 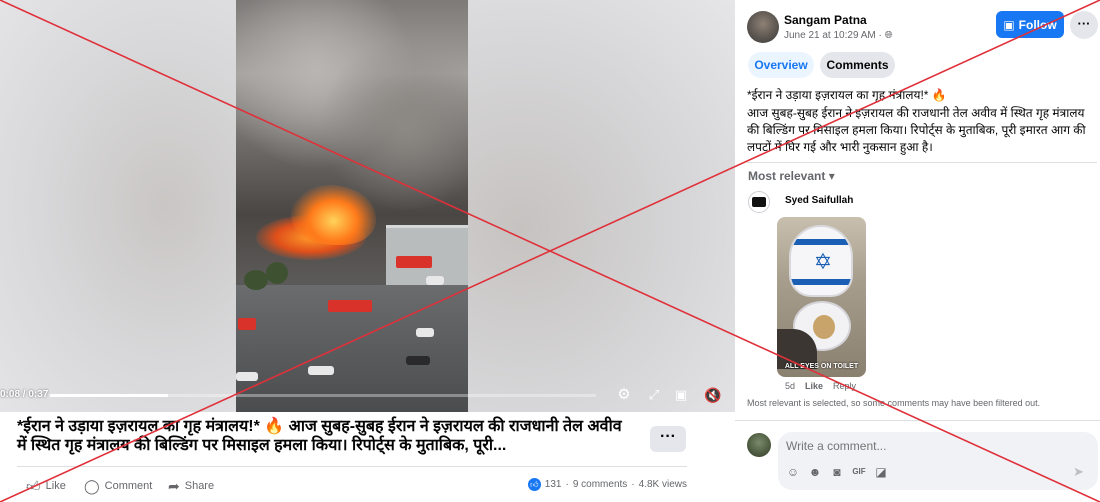 I want to click on like-label: Like, so click(x=55, y=486).